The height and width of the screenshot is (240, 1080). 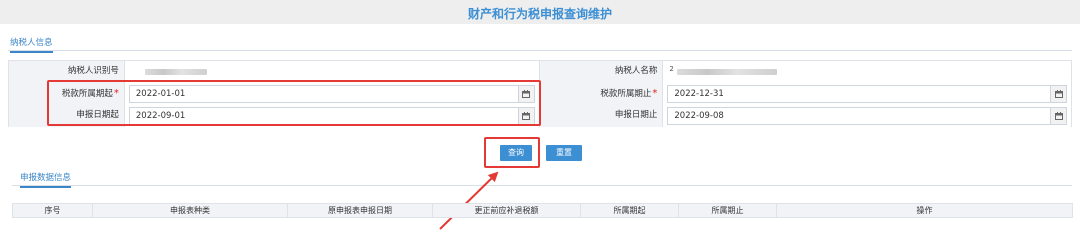 What do you see at coordinates (727, 72) in the screenshot?
I see `masked-taxpayer-name` at bounding box center [727, 72].